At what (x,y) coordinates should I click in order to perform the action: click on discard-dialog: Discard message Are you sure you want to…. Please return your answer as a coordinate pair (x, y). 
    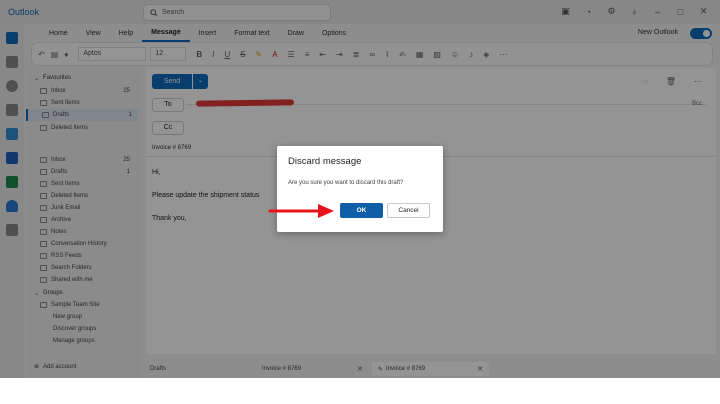
    Looking at the image, I should click on (360, 189).